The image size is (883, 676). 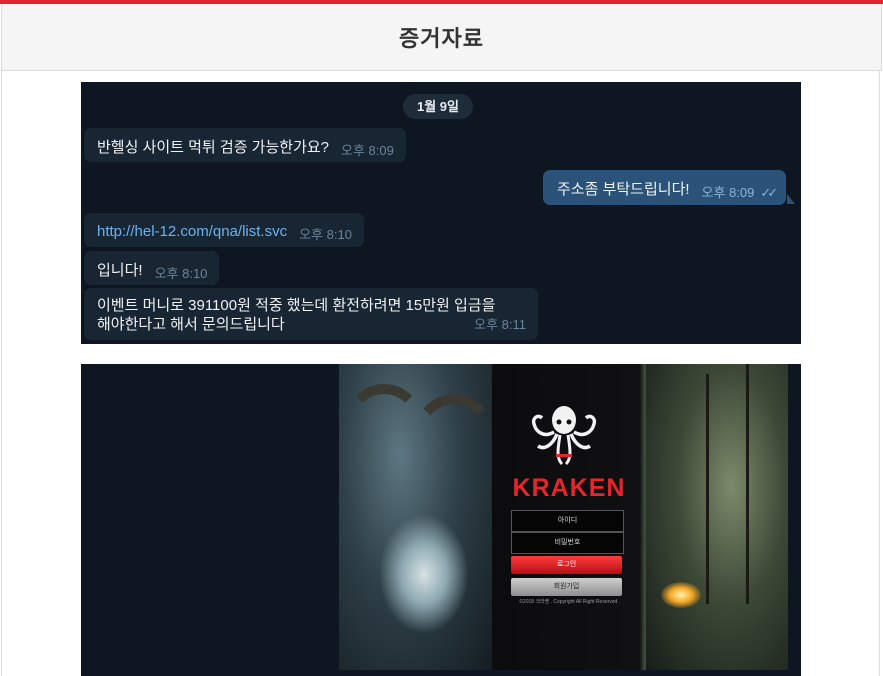 What do you see at coordinates (567, 521) in the screenshot?
I see `id-field: 아이디` at bounding box center [567, 521].